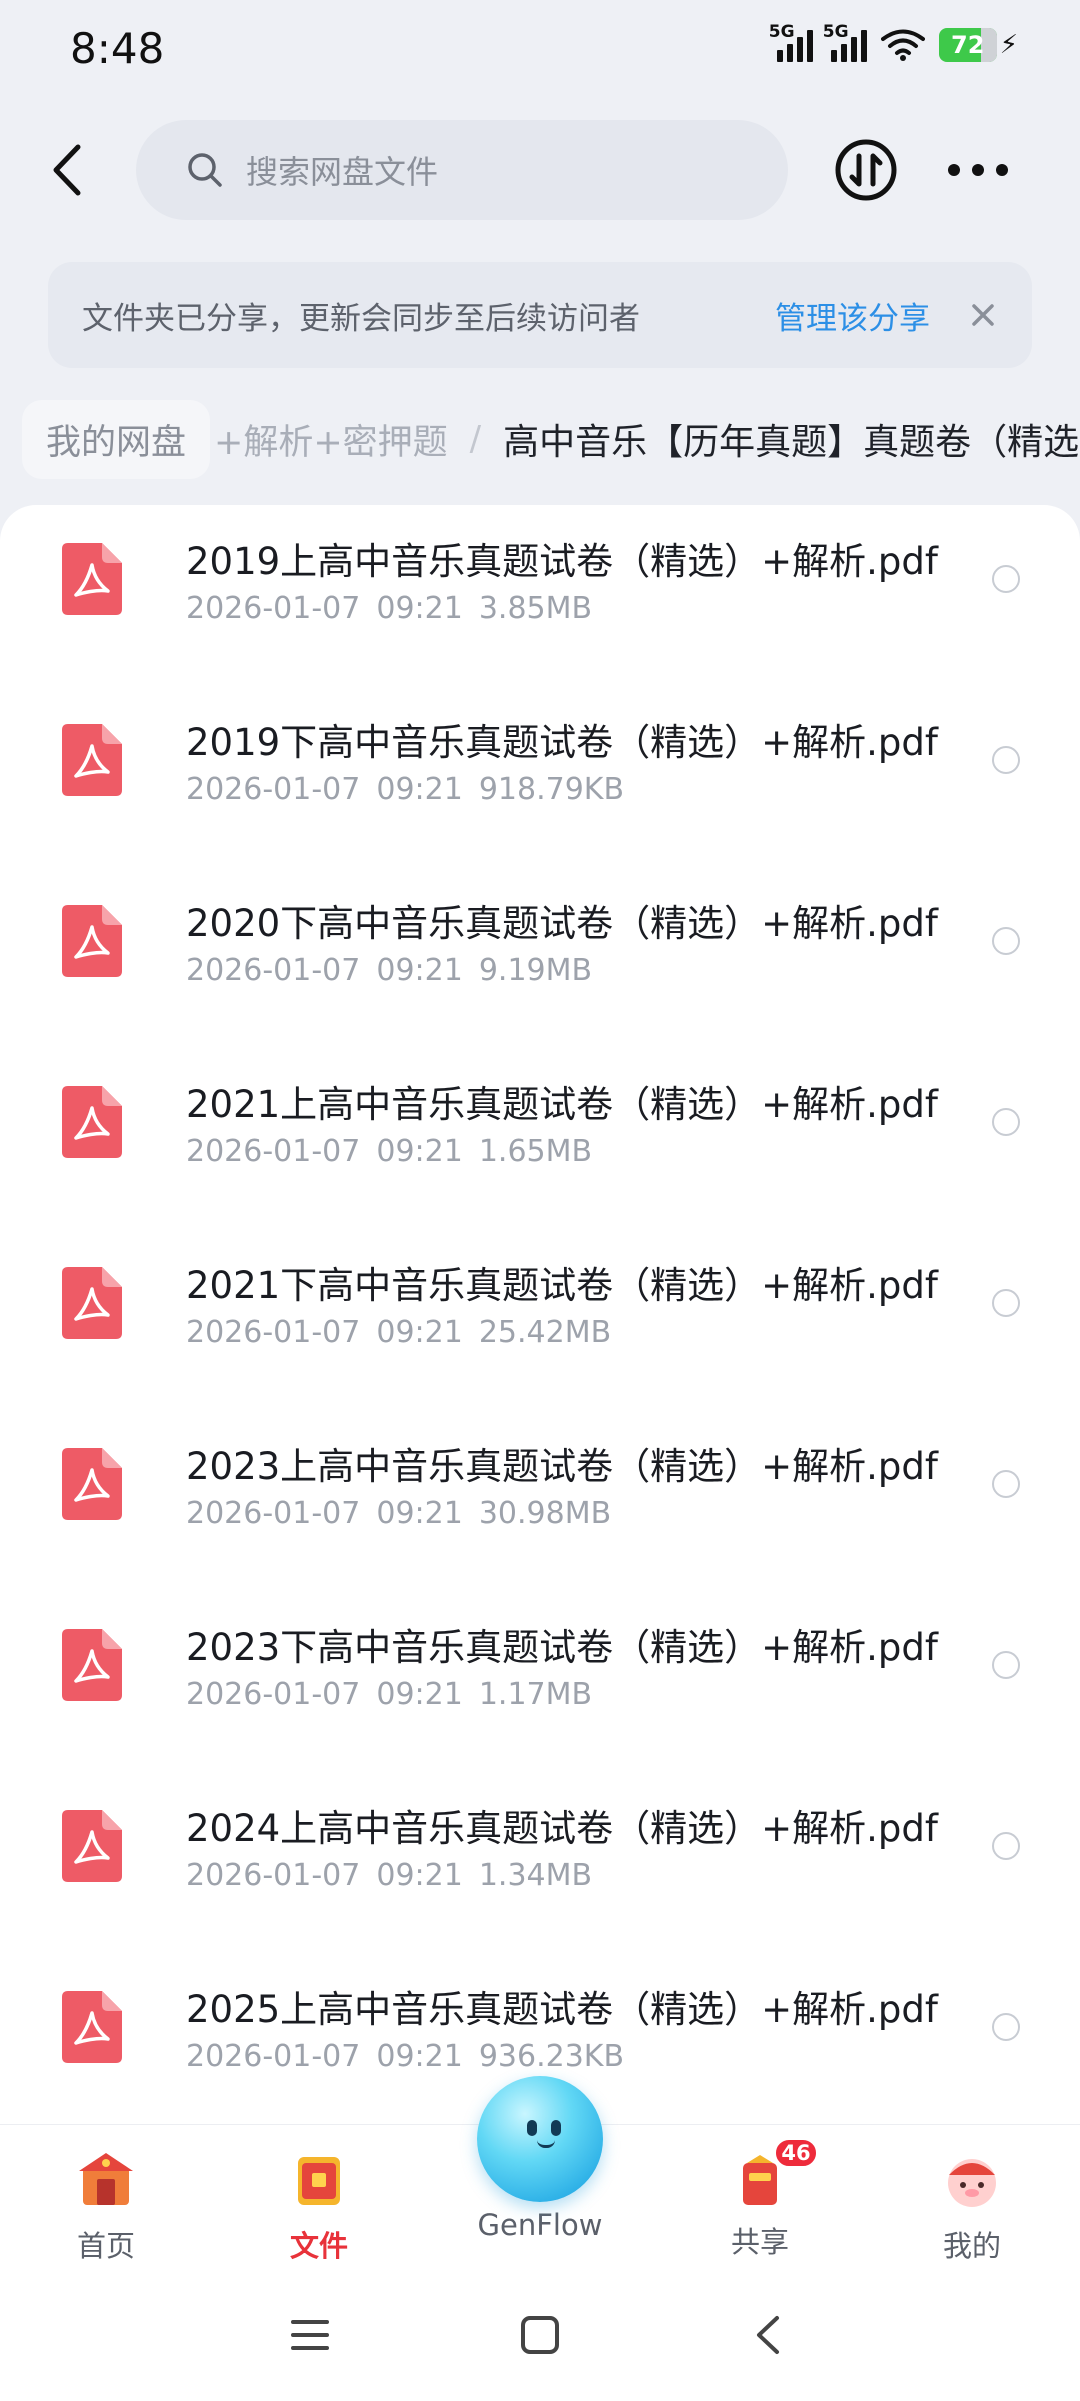 The height and width of the screenshot is (2401, 1080). Describe the element at coordinates (532, 2128) in the screenshot. I see `mascot-eye` at that location.